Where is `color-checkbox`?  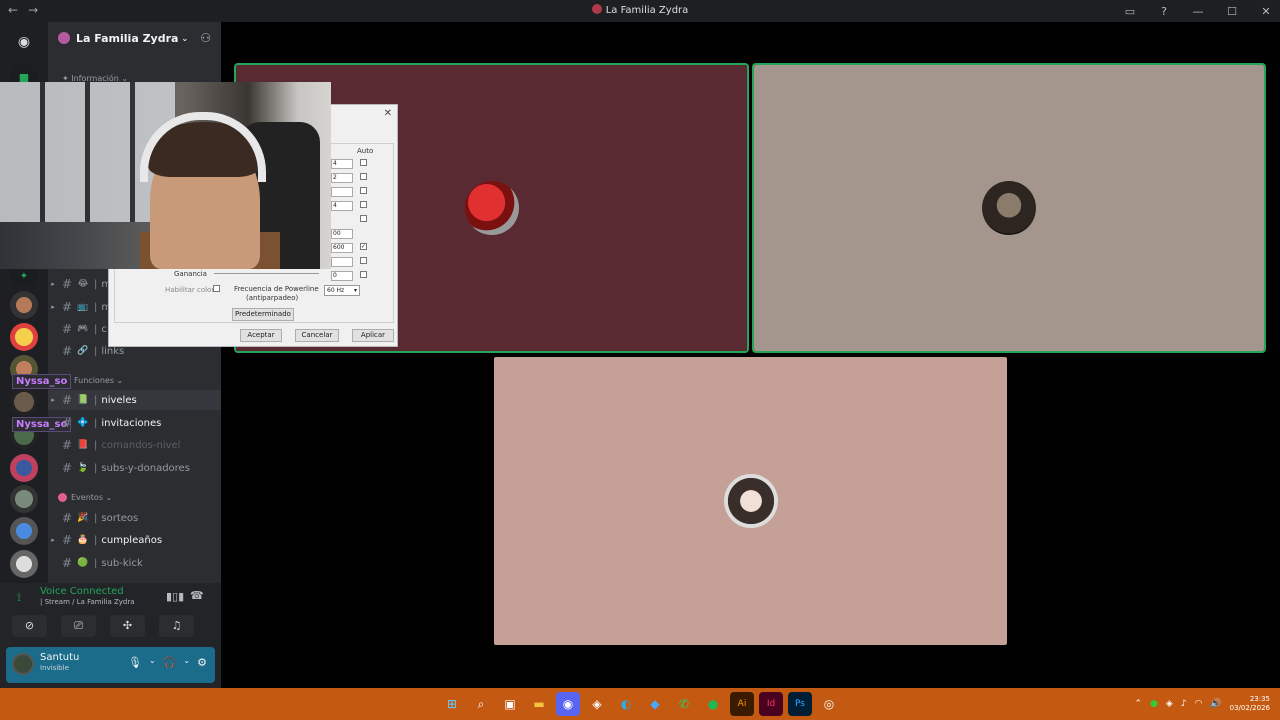
color-checkbox is located at coordinates (216, 288).